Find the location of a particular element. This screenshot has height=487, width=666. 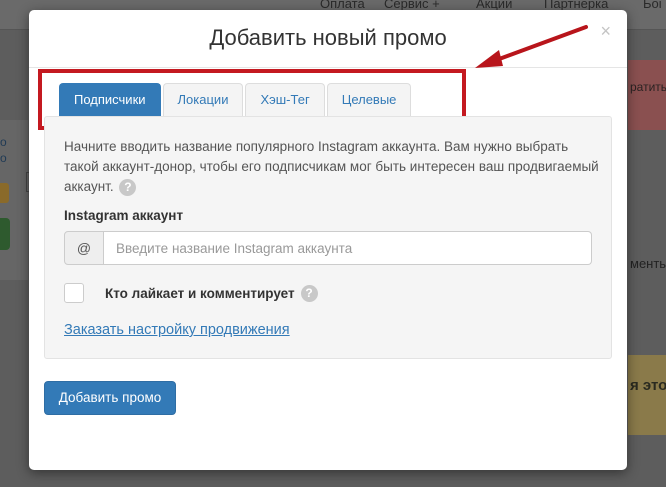

bg-left-link: оо is located at coordinates (3, 150).